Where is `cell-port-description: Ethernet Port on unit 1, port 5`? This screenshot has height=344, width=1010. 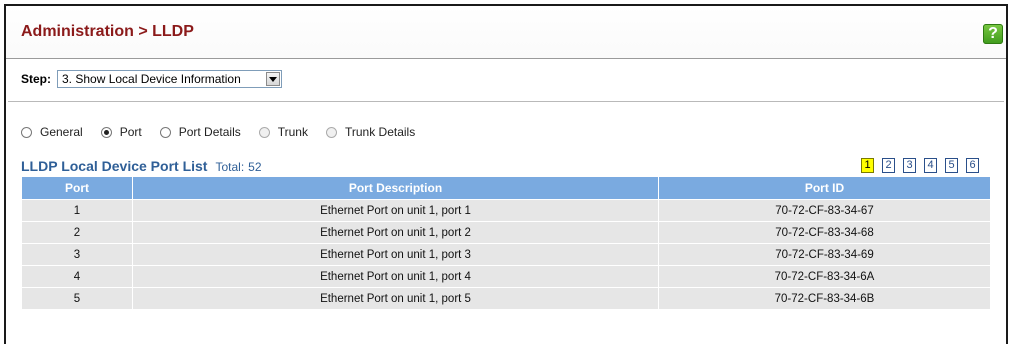
cell-port-description: Ethernet Port on unit 1, port 5 is located at coordinates (395, 298).